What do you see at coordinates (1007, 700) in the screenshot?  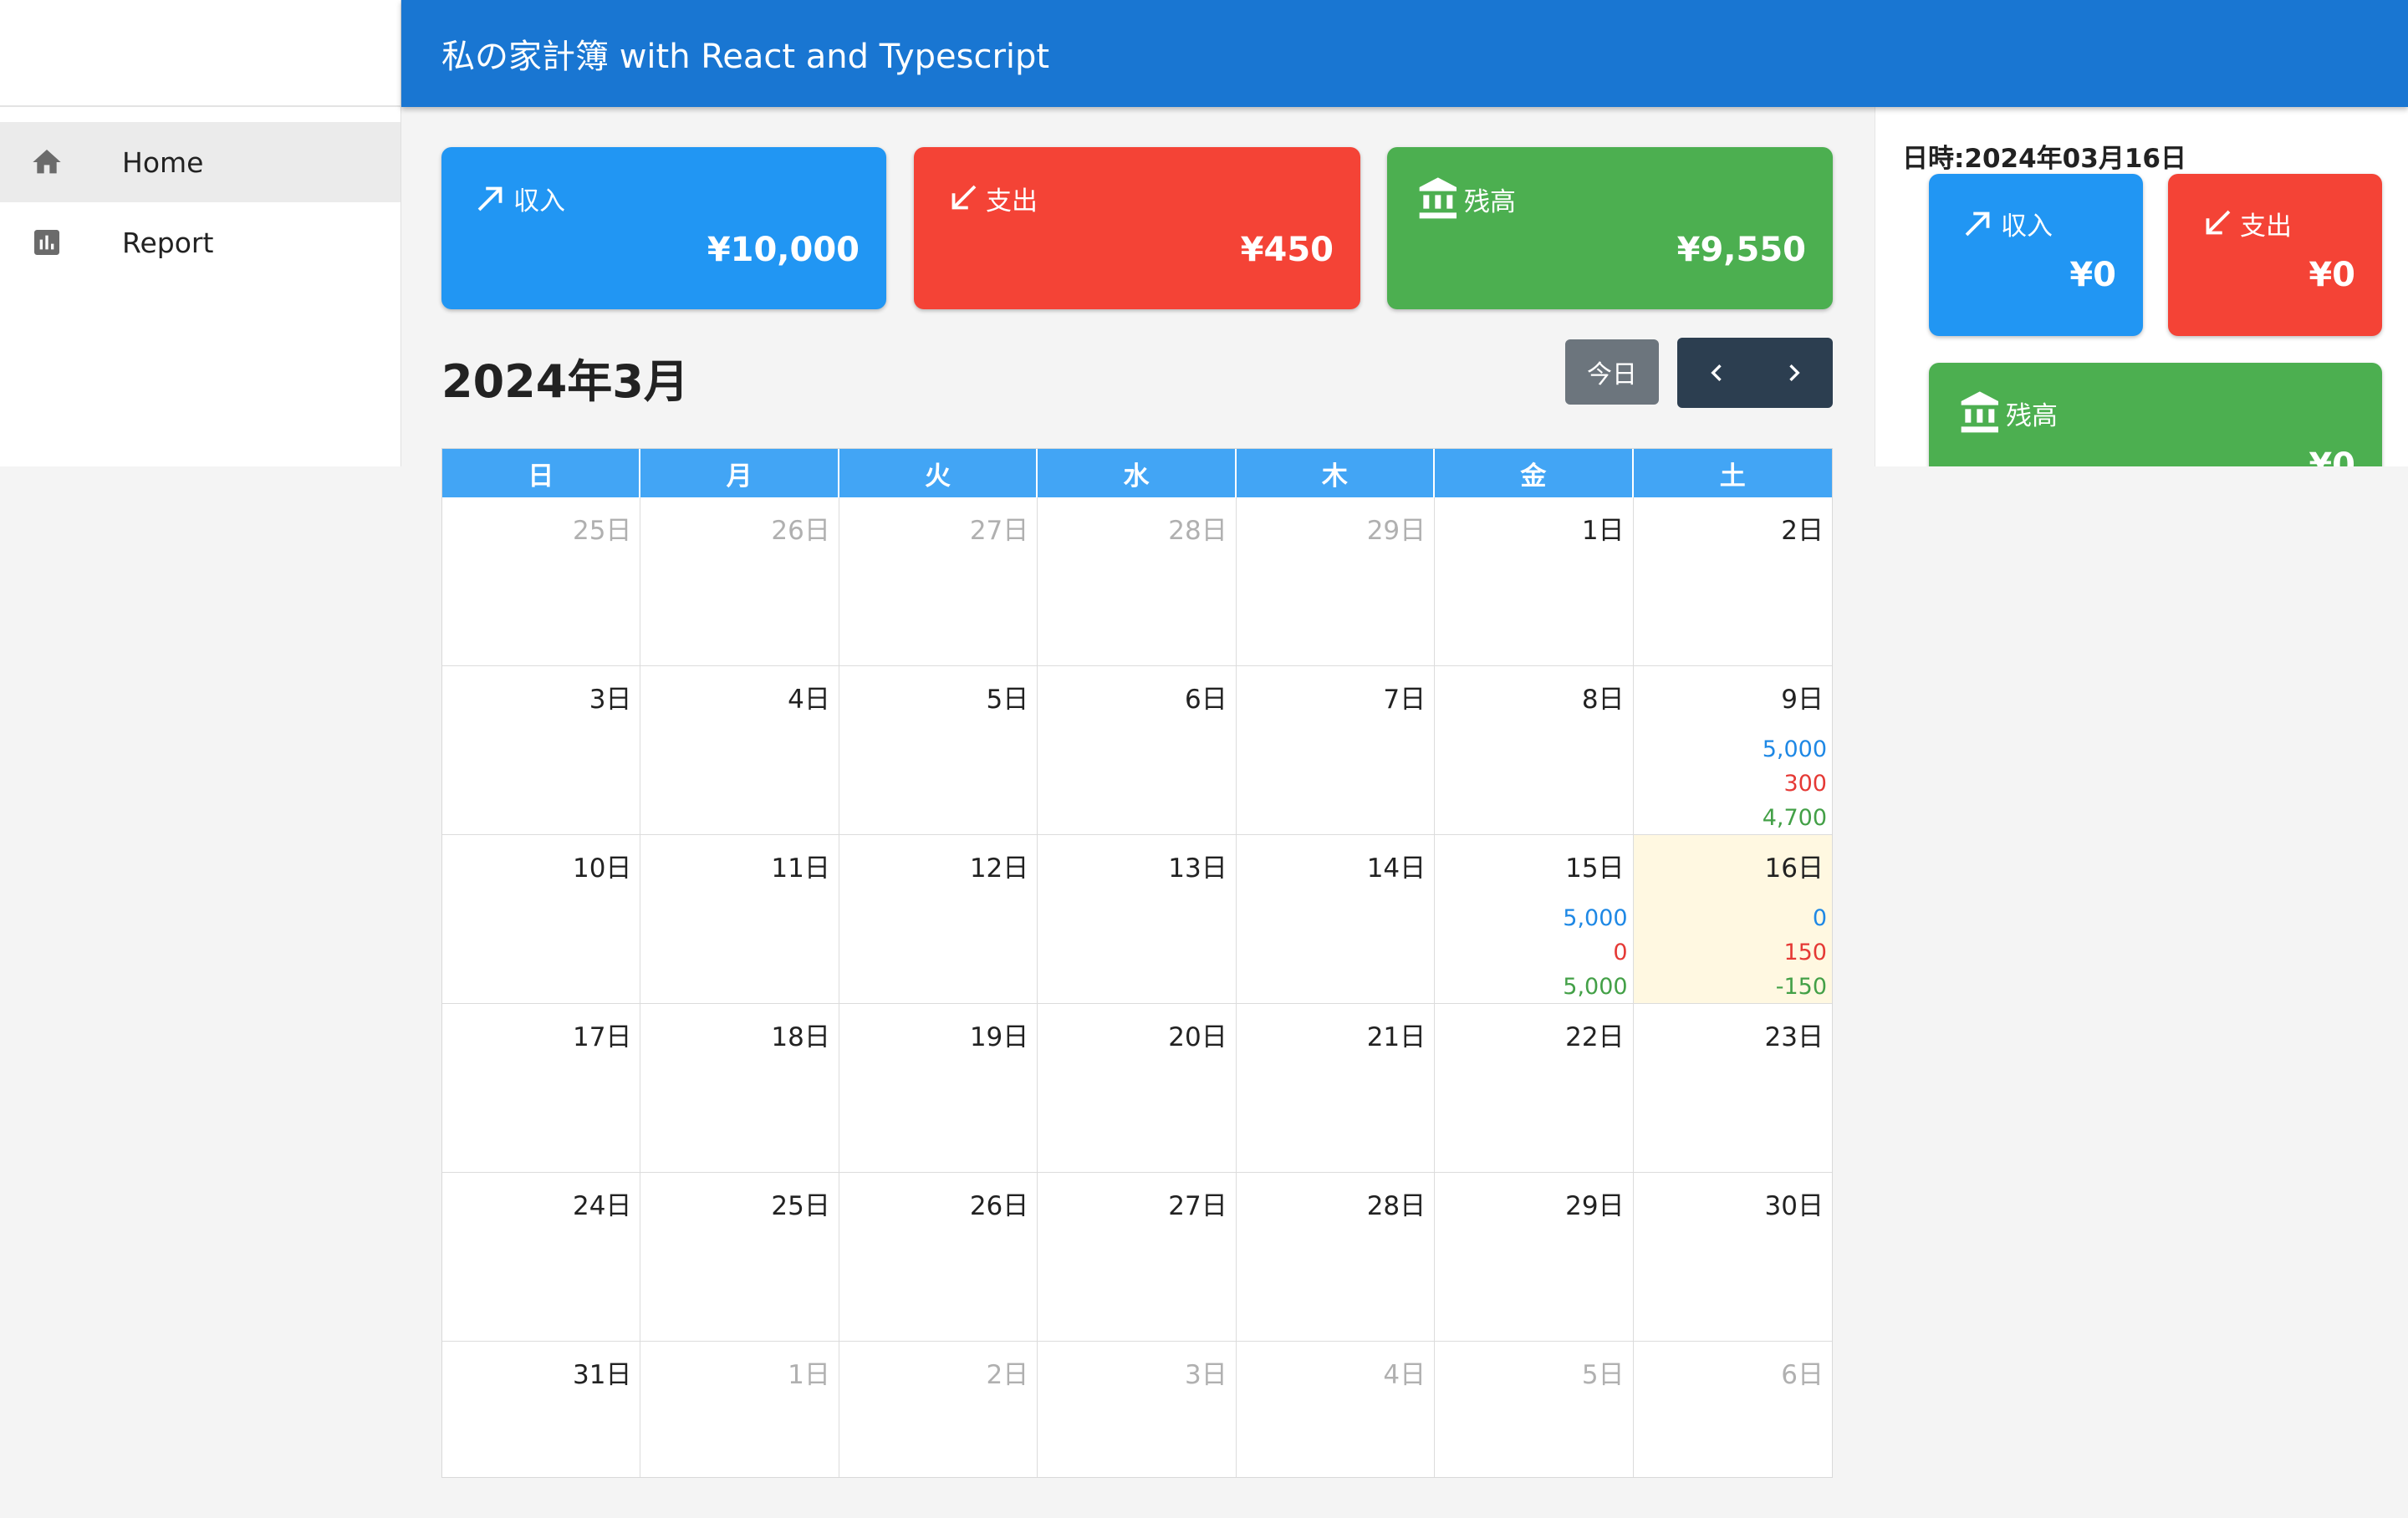 I see `day-number: 5日` at bounding box center [1007, 700].